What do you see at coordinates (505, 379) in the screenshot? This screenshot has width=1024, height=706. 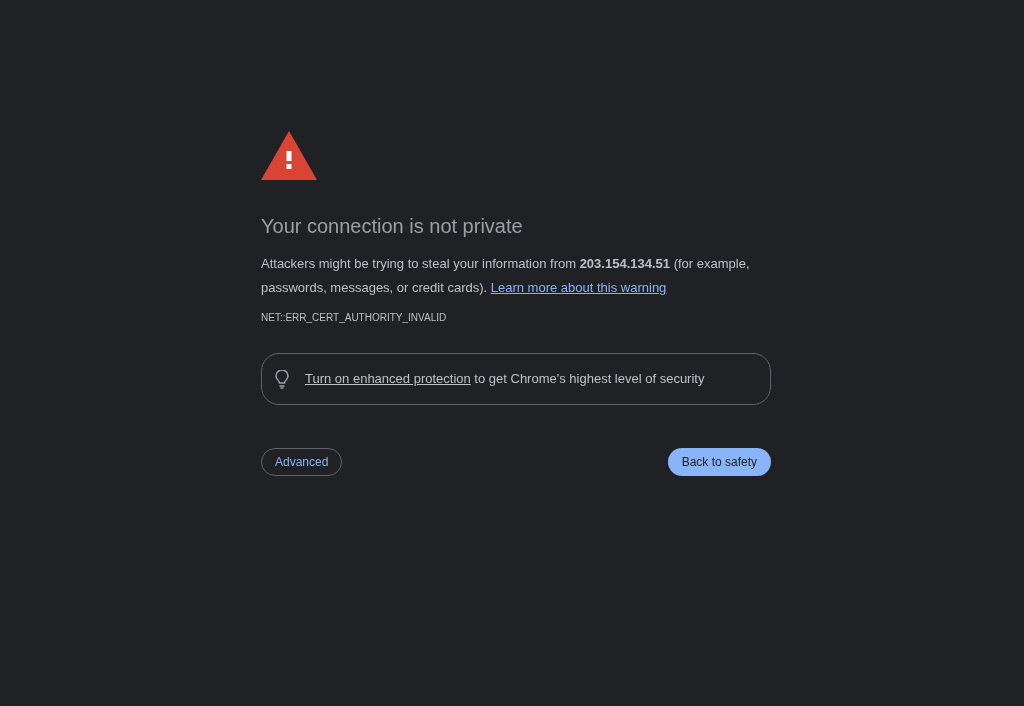 I see `protection-text: Turn on enhanced protection to get Chrome's highest level of security` at bounding box center [505, 379].